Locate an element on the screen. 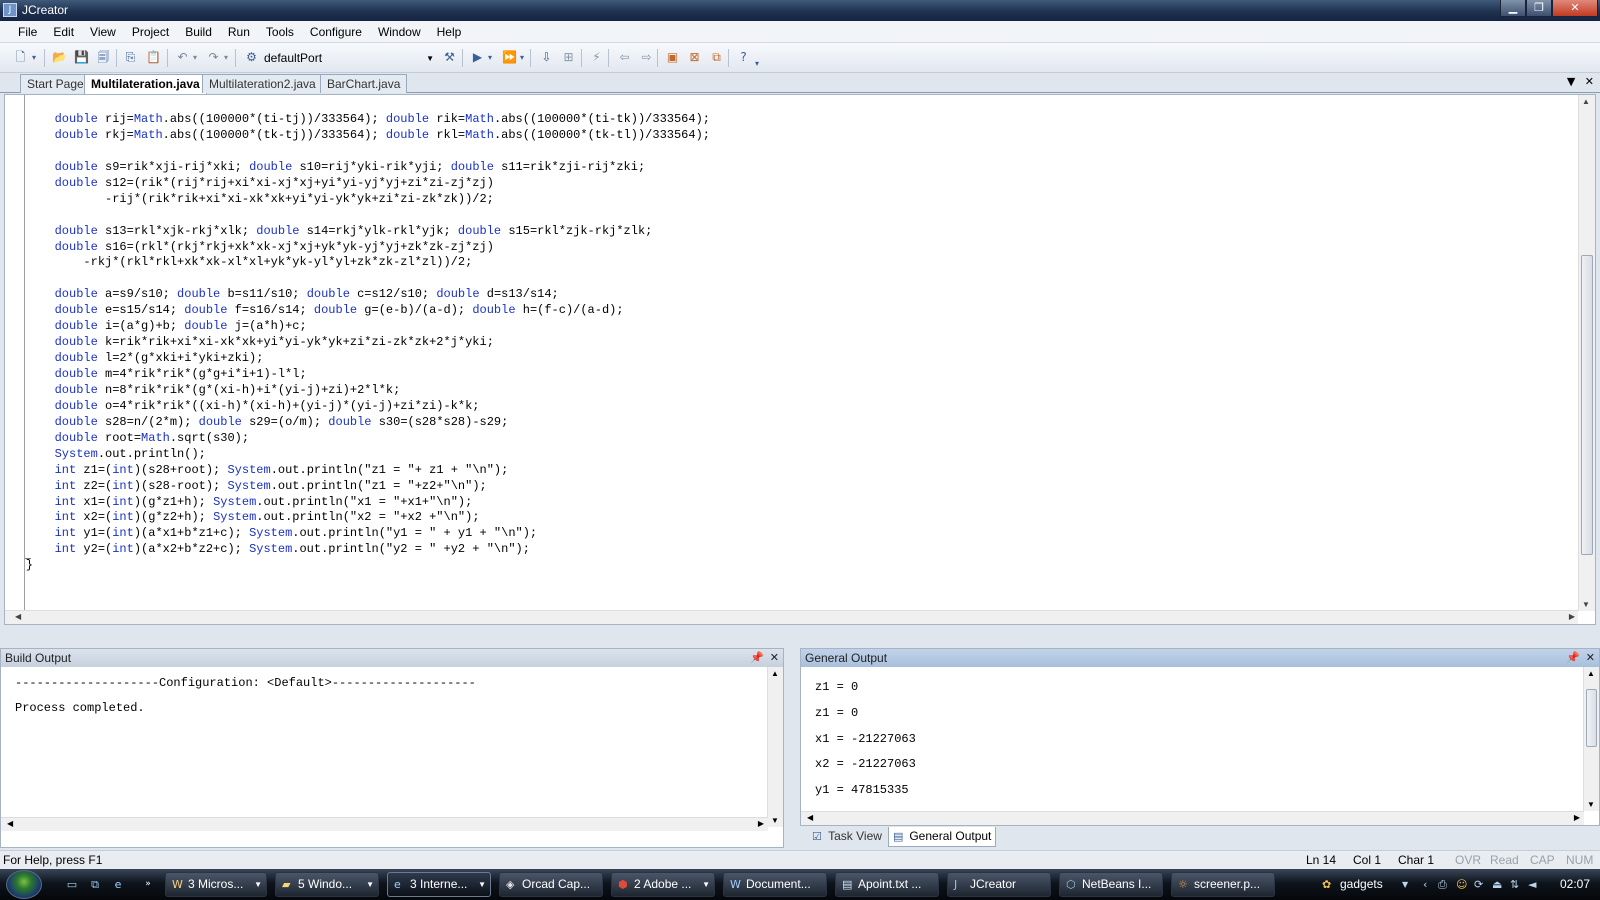 This screenshot has width=1600, height=900. build-project-icon: ⊞ is located at coordinates (568, 57).